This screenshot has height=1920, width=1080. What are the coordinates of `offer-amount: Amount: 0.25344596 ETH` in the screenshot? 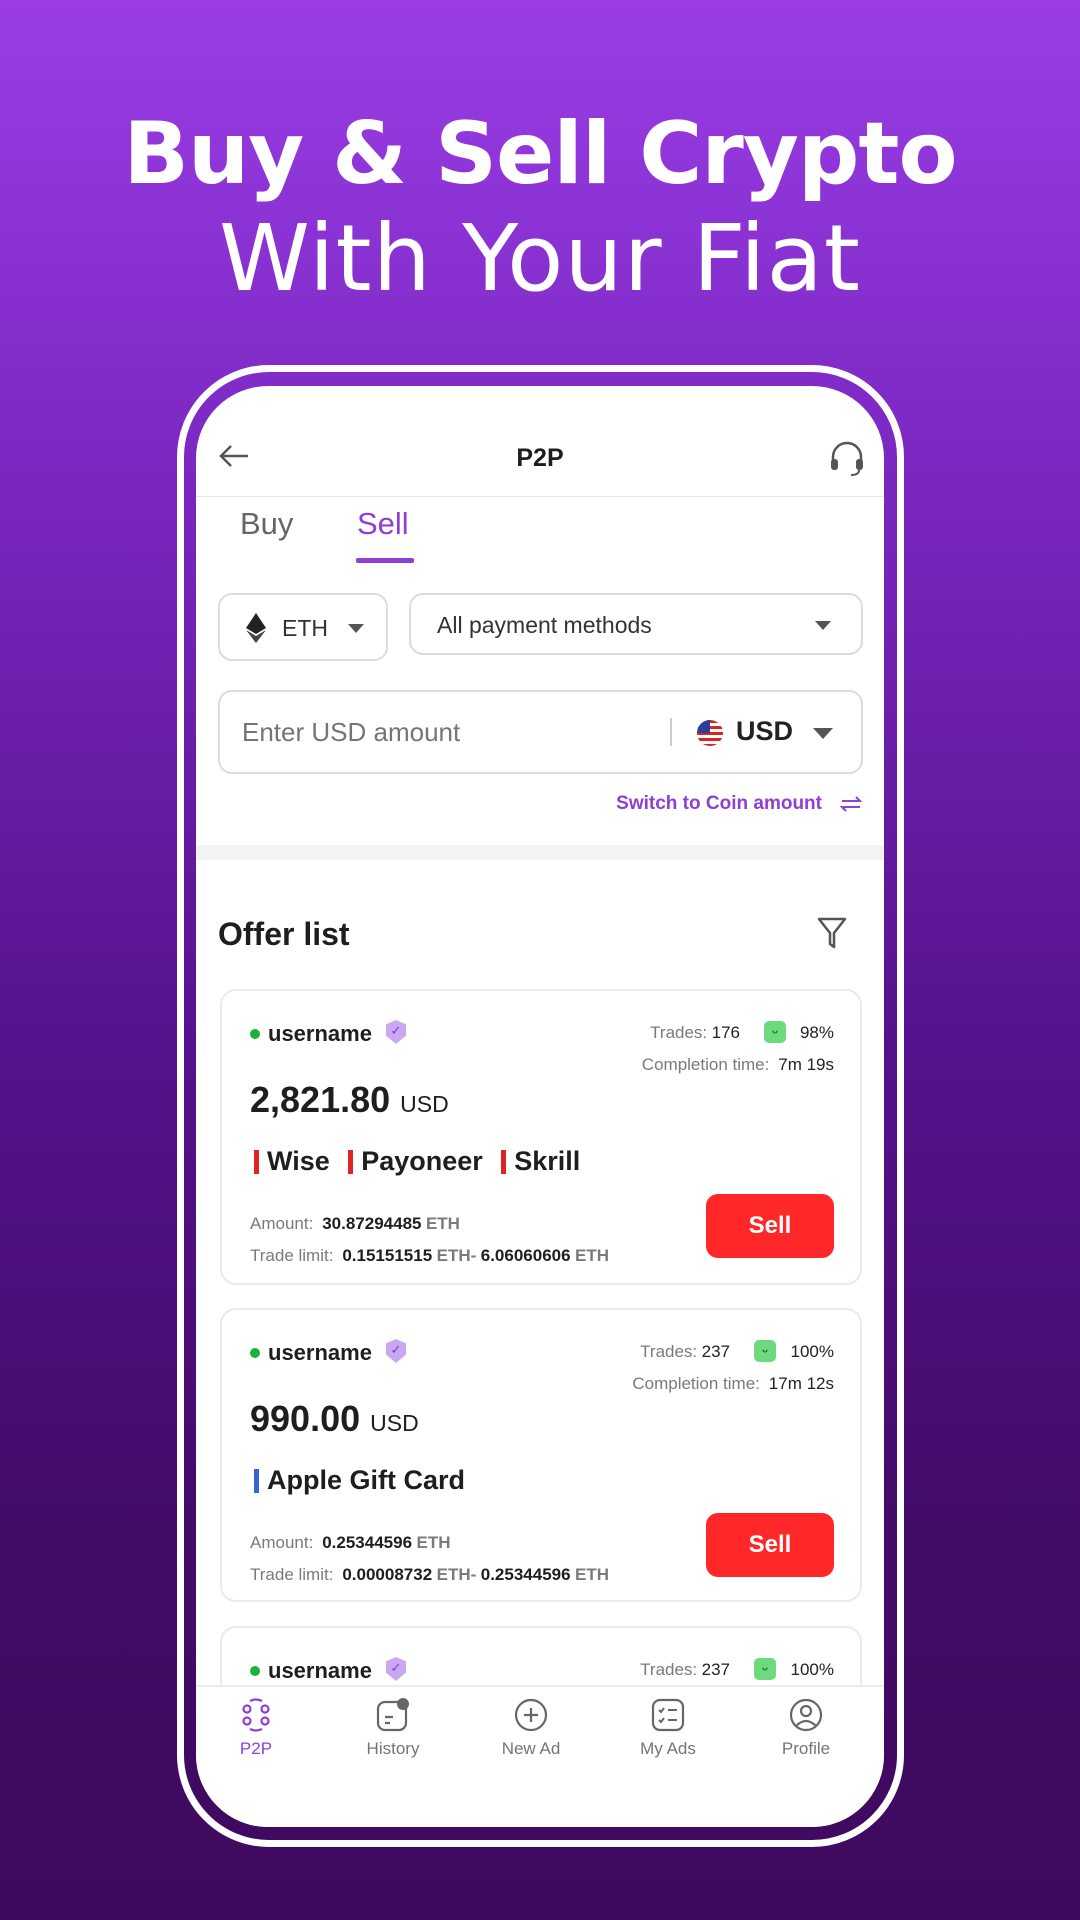 It's located at (350, 1542).